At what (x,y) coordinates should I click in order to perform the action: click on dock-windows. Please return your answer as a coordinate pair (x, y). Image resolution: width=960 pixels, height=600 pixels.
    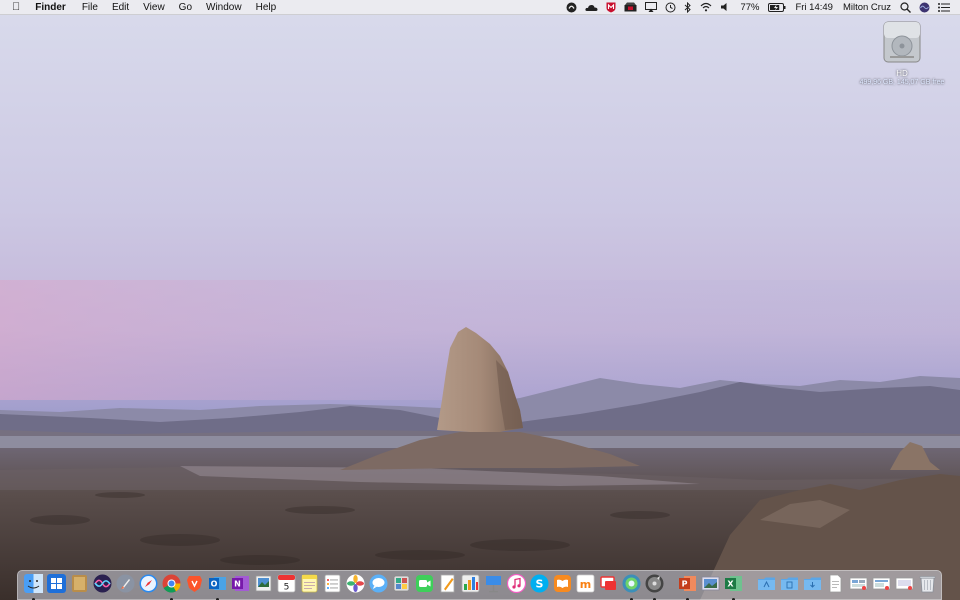
    Looking at the image, I should click on (56, 585).